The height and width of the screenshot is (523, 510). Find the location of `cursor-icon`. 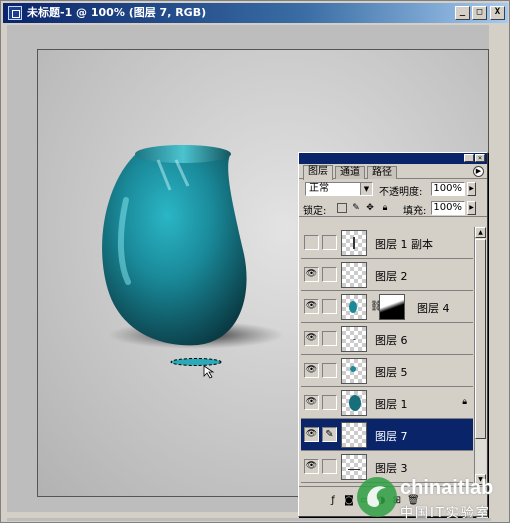

cursor-icon is located at coordinates (209, 372).